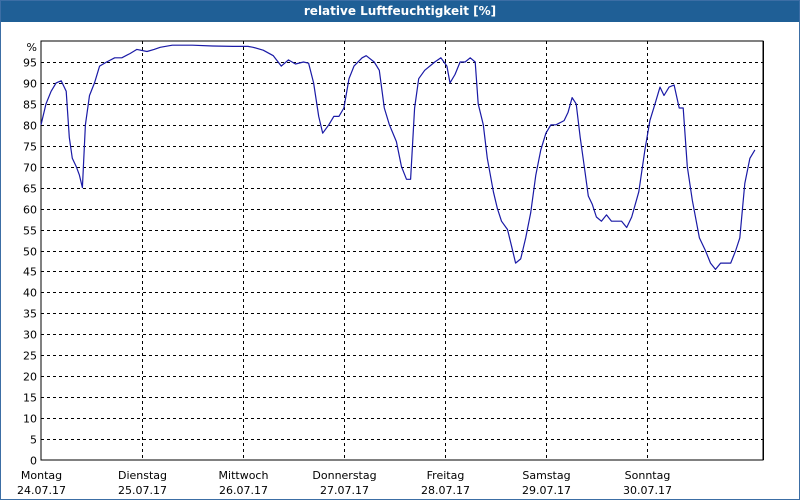 The width and height of the screenshot is (800, 500). What do you see at coordinates (30, 168) in the screenshot?
I see `y-tick-label: 70` at bounding box center [30, 168].